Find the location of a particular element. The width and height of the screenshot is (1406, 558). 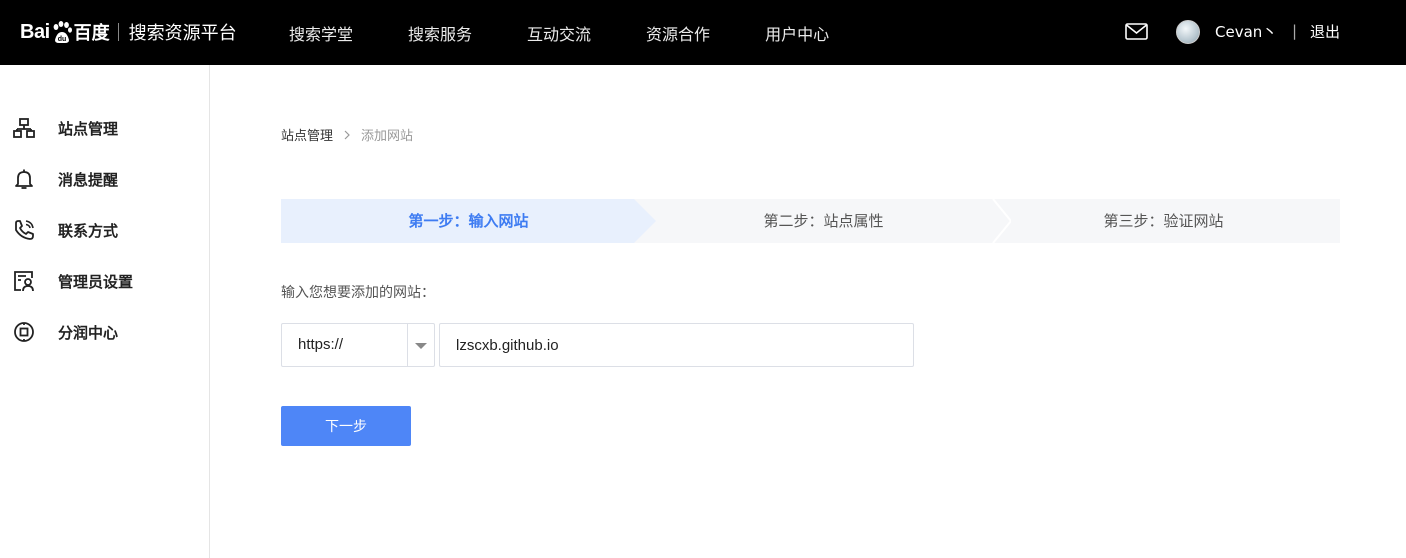

nav-search-academy: 搜索学堂 is located at coordinates (321, 33).